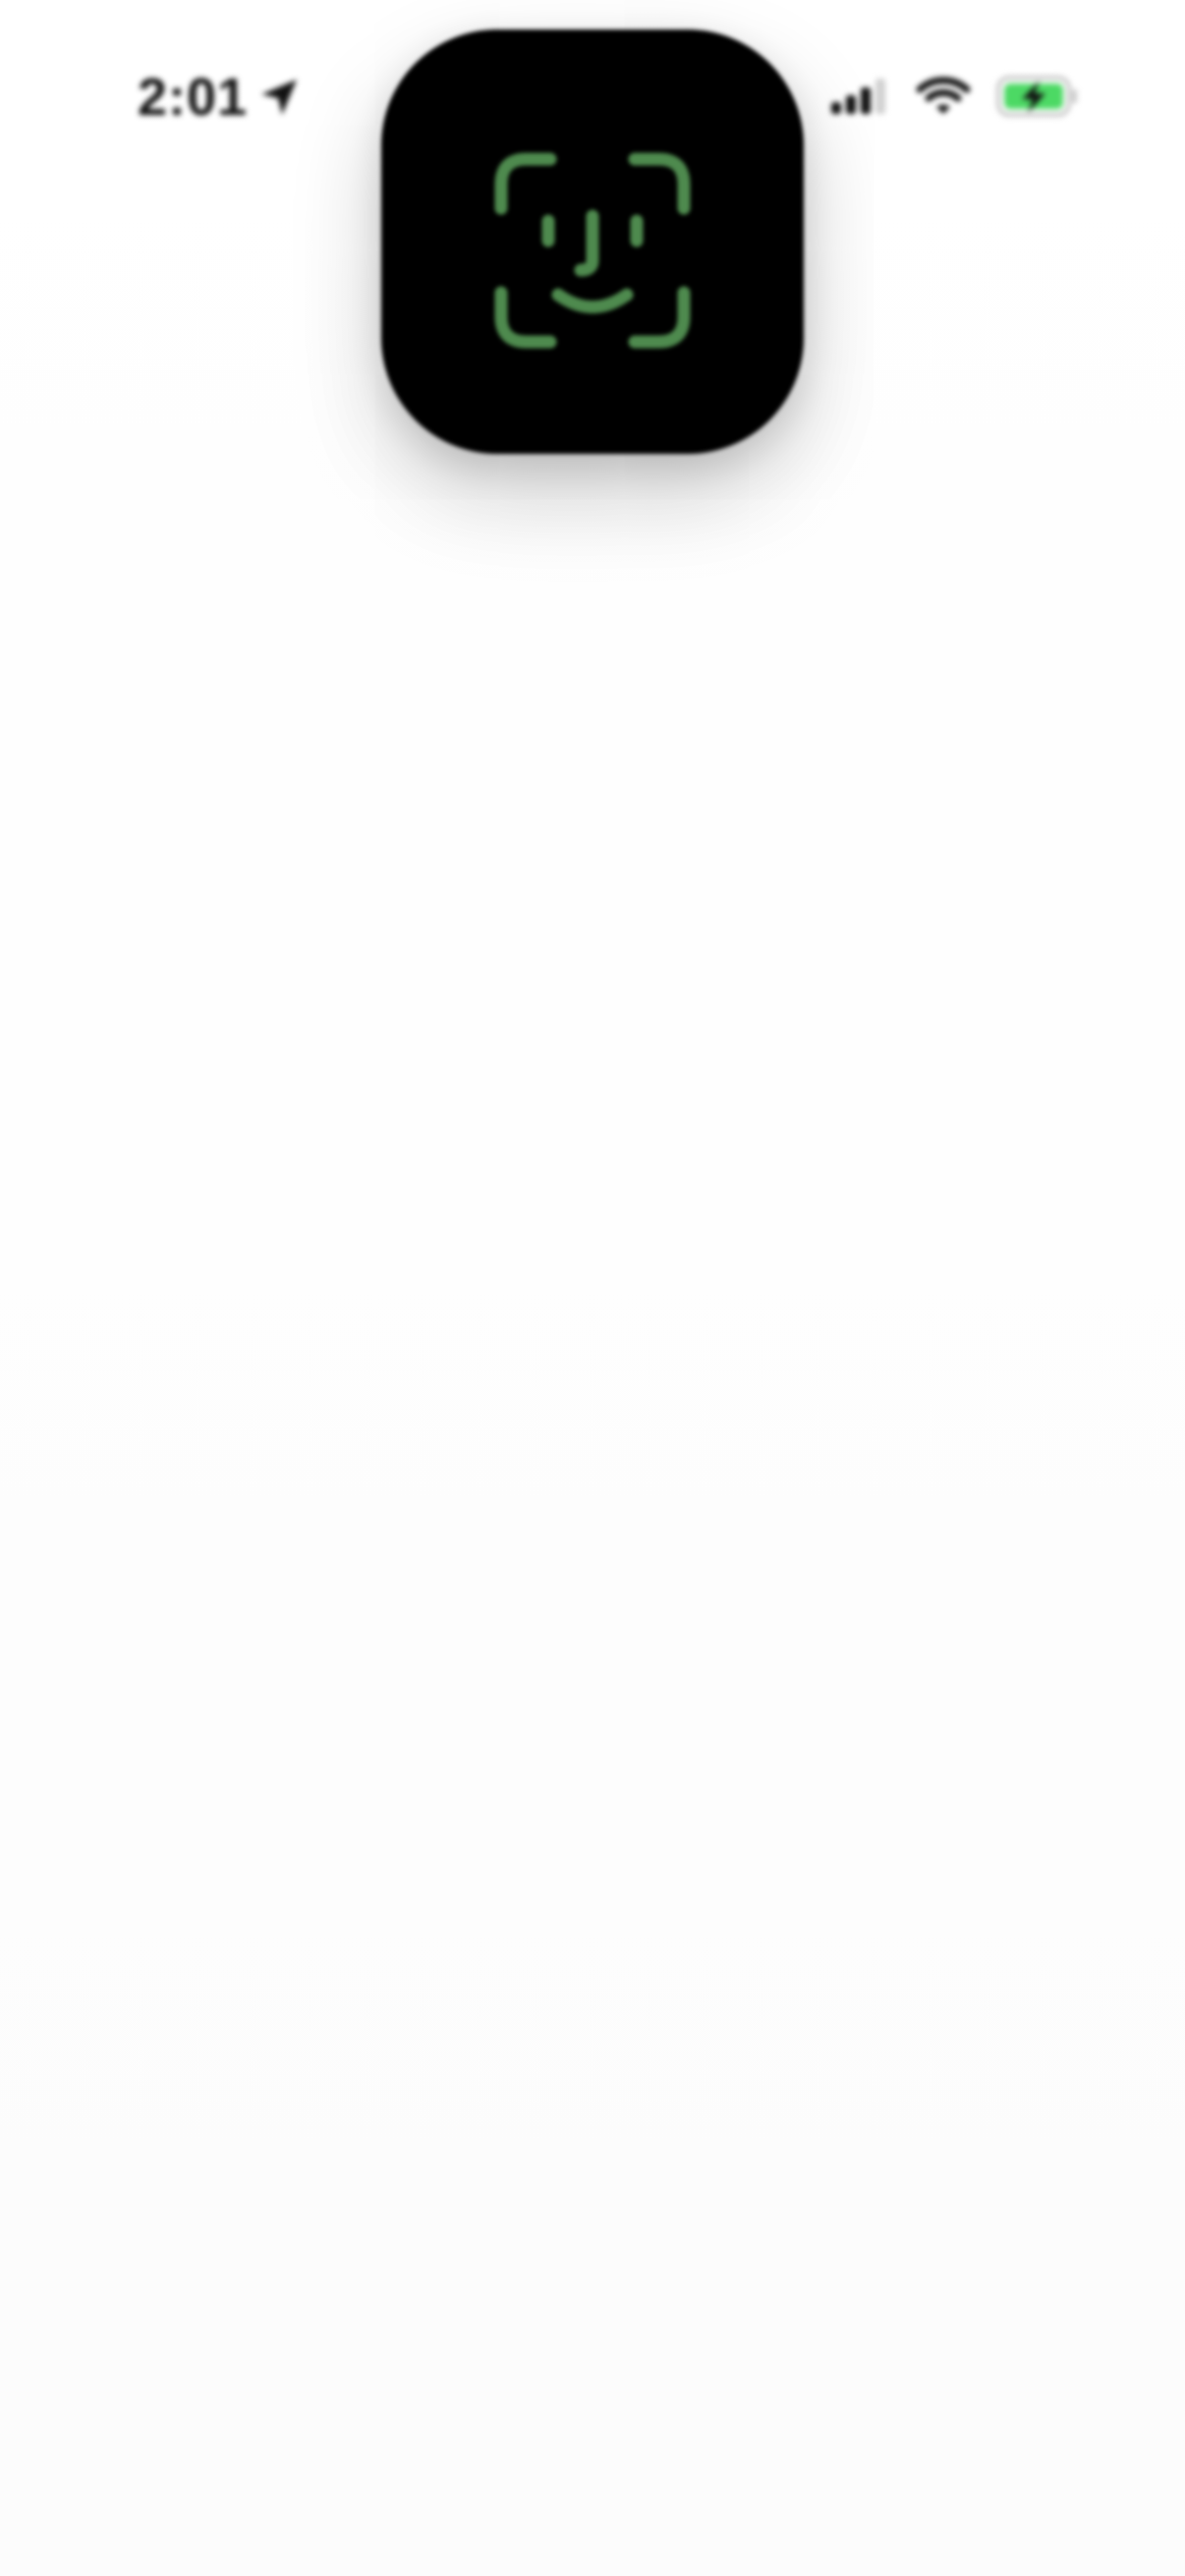 The image size is (1185, 2576). I want to click on status-time: 2:01, so click(194, 97).